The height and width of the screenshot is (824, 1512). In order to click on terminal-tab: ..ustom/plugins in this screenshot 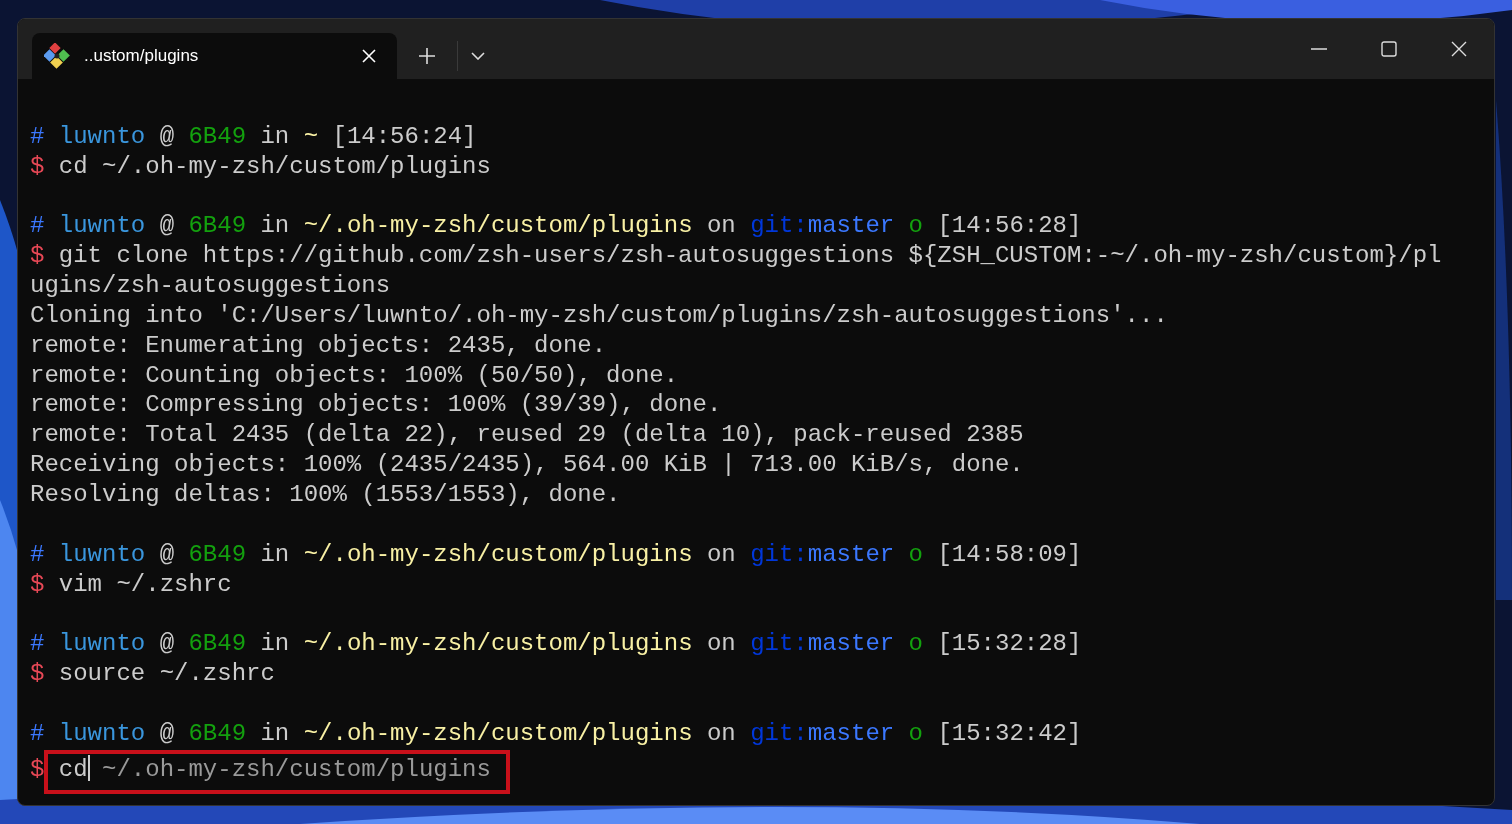, I will do `click(214, 56)`.